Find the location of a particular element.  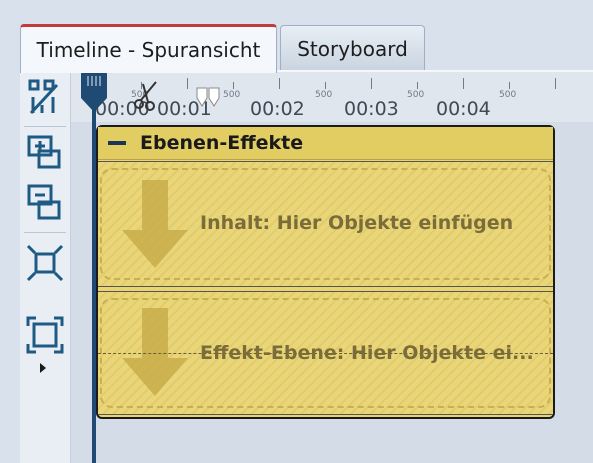

timeline-toolbar is located at coordinates (45, 267).